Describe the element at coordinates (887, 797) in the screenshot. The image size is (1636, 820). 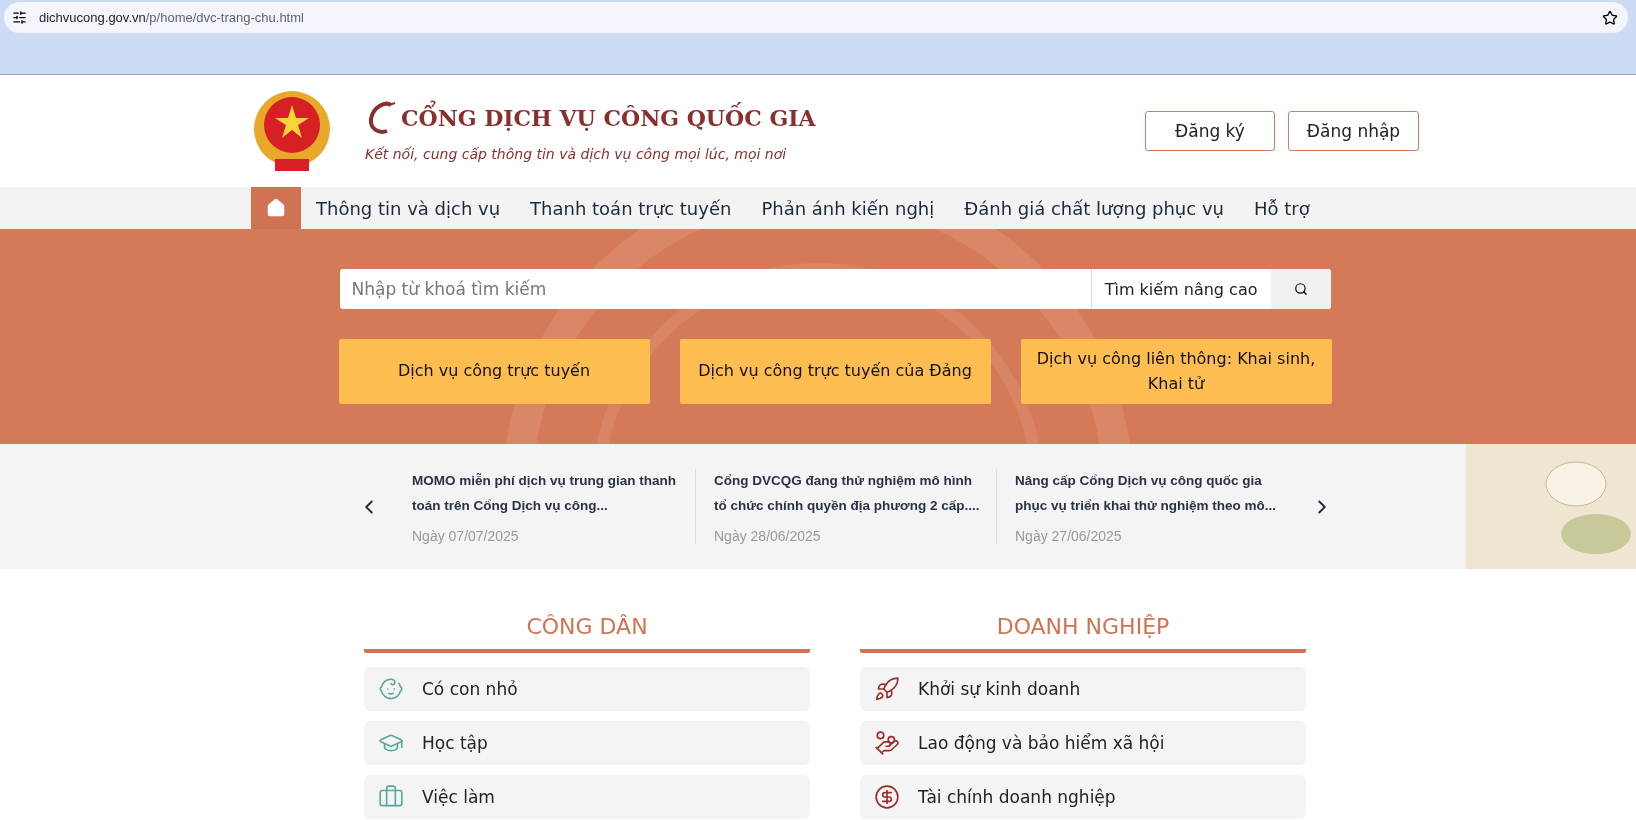
I see `dollar-icon` at that location.